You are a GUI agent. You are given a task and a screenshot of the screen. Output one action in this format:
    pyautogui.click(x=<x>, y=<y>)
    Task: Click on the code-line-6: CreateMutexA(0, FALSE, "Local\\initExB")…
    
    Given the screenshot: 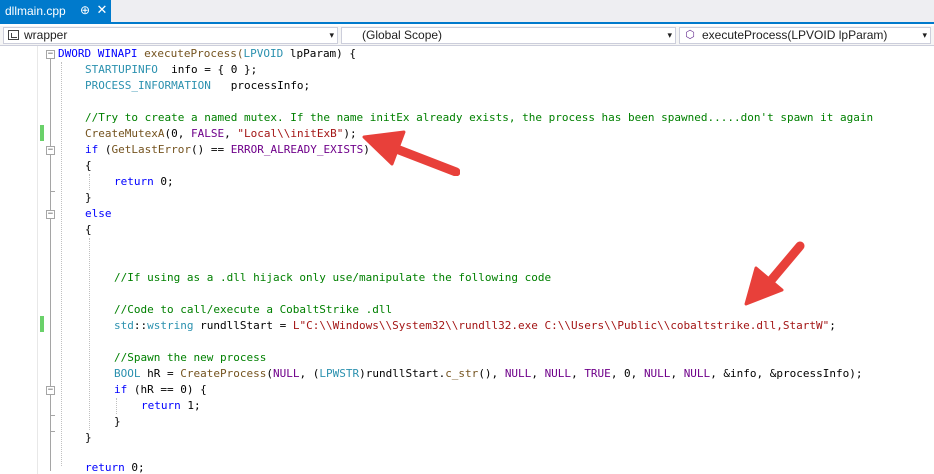 What is the action you would take?
    pyautogui.click(x=221, y=133)
    